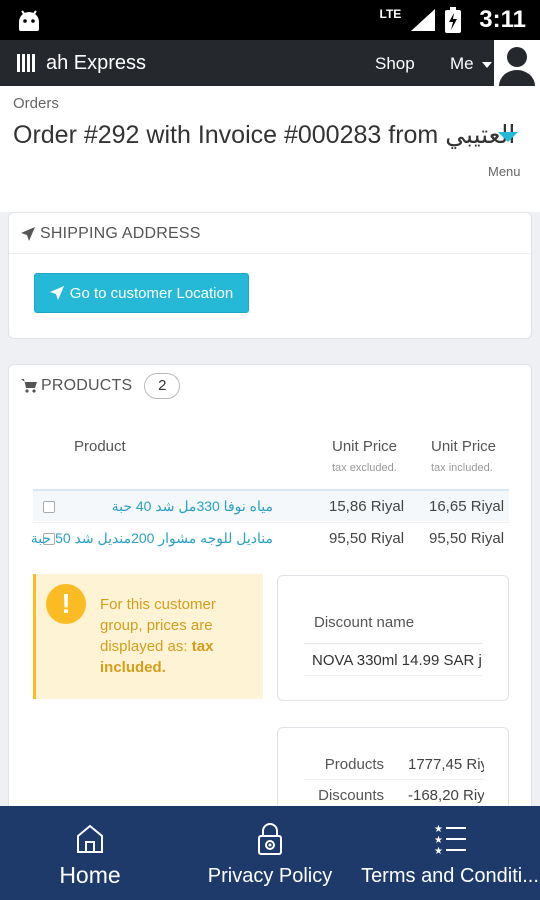 Image resolution: width=540 pixels, height=900 pixels. What do you see at coordinates (66, 604) in the screenshot?
I see `warning-icon: !` at bounding box center [66, 604].